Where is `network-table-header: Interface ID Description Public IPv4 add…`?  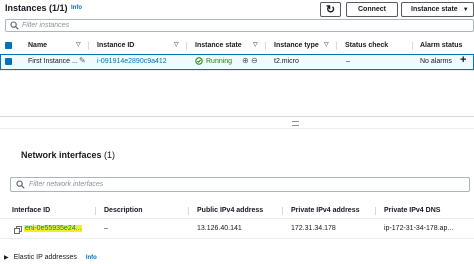
network-table-header: Interface ID Description Public IPv4 add… is located at coordinates (237, 211).